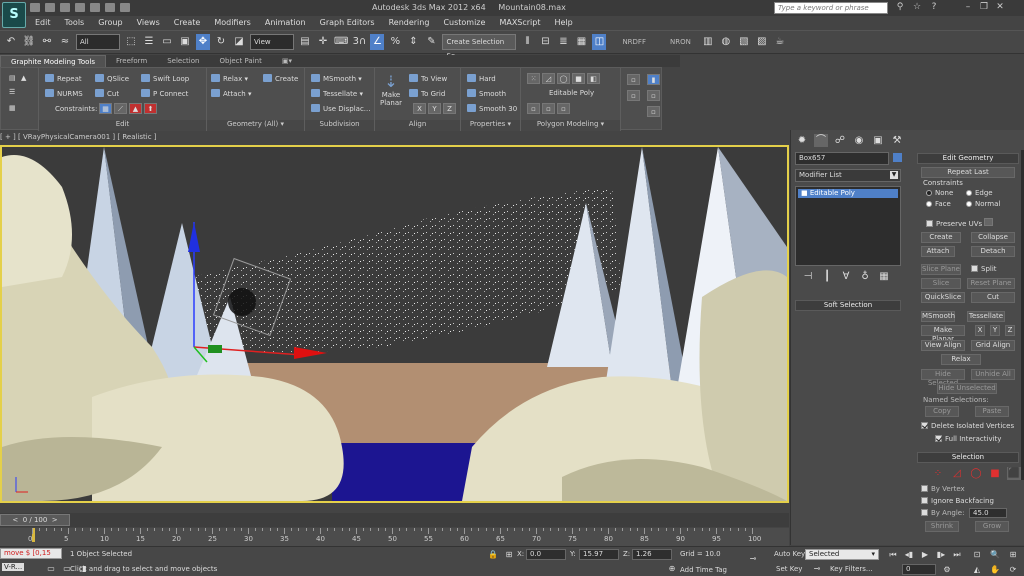 The width and height of the screenshot is (1024, 576). What do you see at coordinates (941, 554) in the screenshot?
I see `next-frame-icon: ▮▸` at bounding box center [941, 554].